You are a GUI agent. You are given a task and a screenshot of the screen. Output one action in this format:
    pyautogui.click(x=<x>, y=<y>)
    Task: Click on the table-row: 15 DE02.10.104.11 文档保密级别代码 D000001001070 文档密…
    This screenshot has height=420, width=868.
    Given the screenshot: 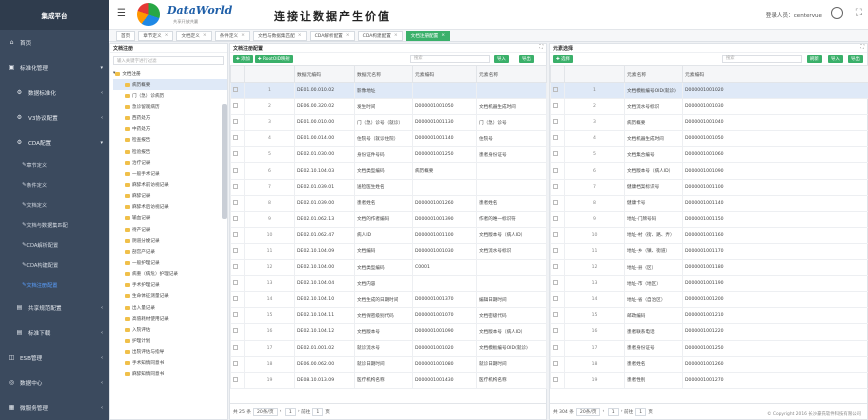 What is the action you would take?
    pyautogui.click(x=388, y=316)
    